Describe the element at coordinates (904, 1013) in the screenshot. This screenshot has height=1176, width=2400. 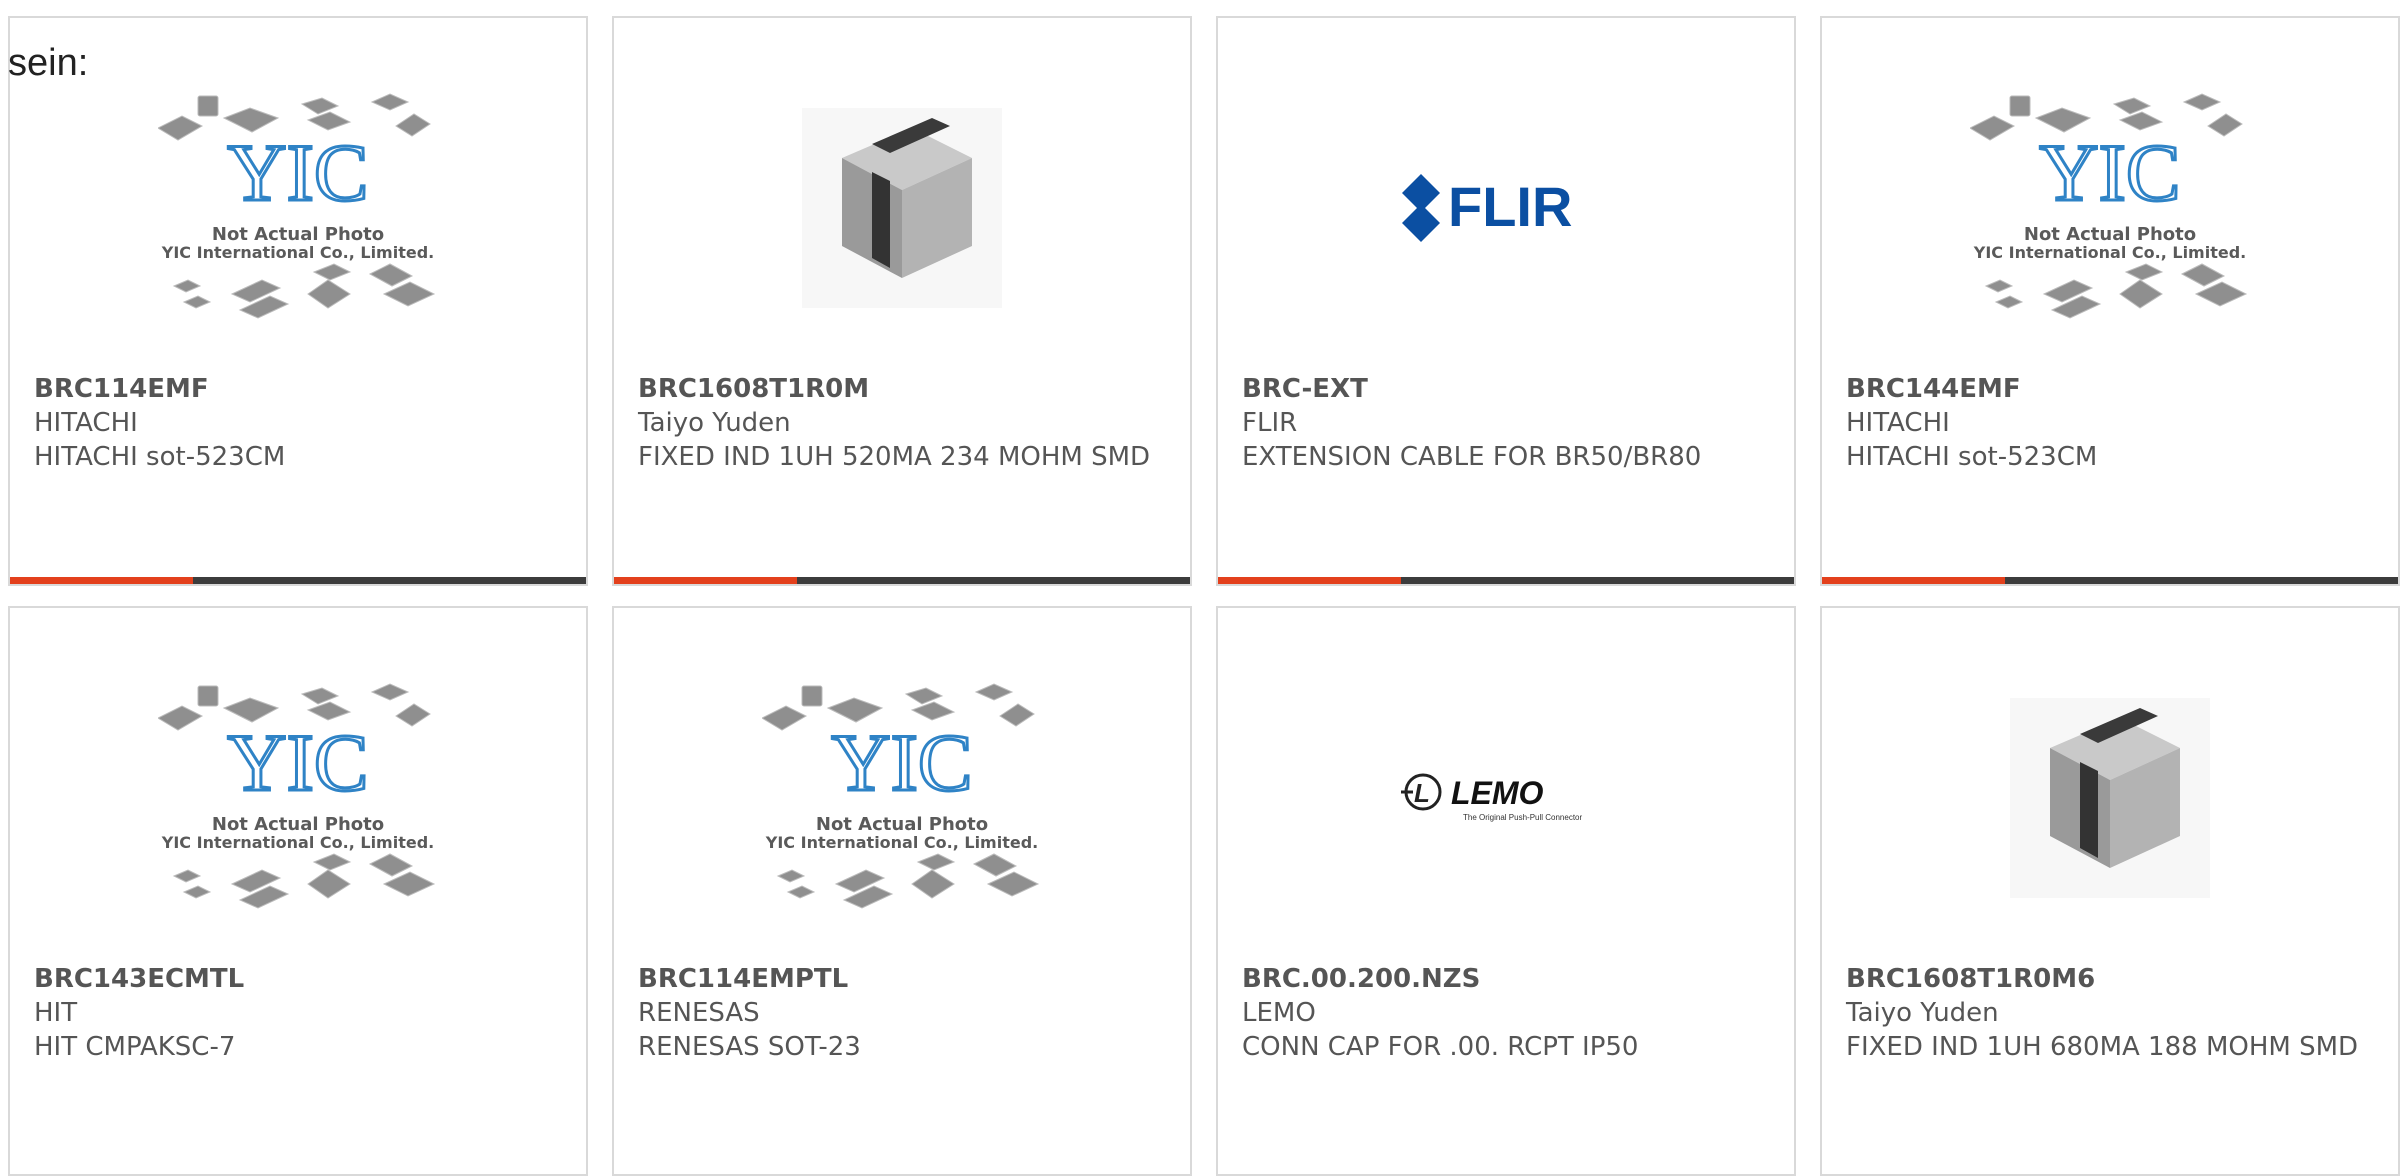
I see `product-info: BRC114EMPTL RENESAS RENESAS SOT-23` at that location.